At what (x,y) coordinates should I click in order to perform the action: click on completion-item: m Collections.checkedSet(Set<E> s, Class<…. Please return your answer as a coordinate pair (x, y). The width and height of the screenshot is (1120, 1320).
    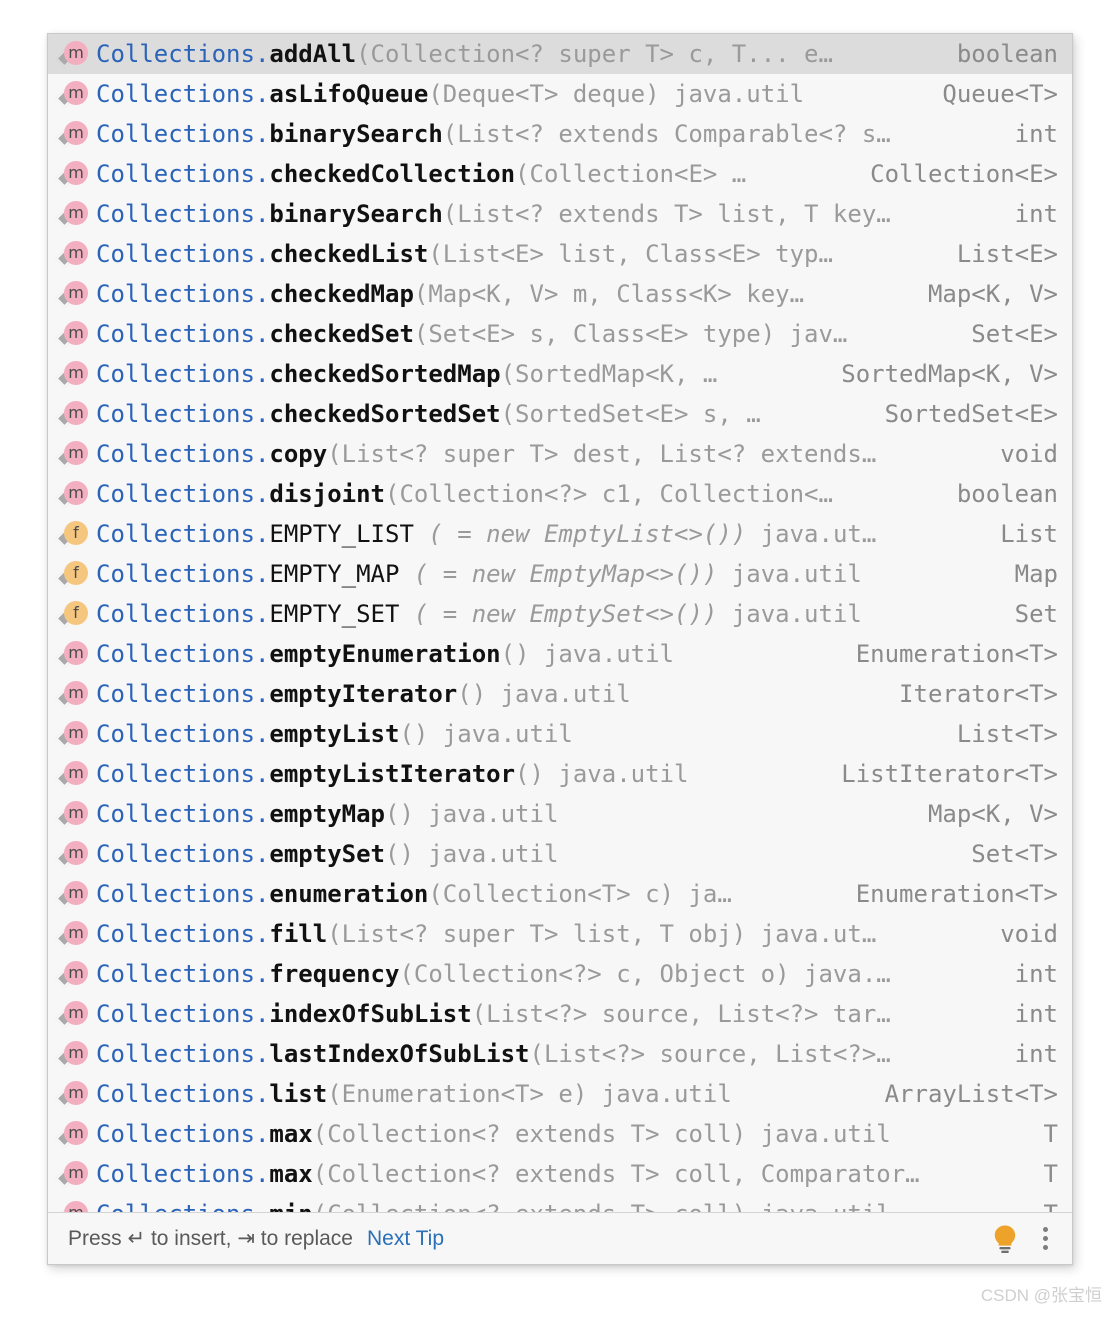
    Looking at the image, I should click on (560, 334).